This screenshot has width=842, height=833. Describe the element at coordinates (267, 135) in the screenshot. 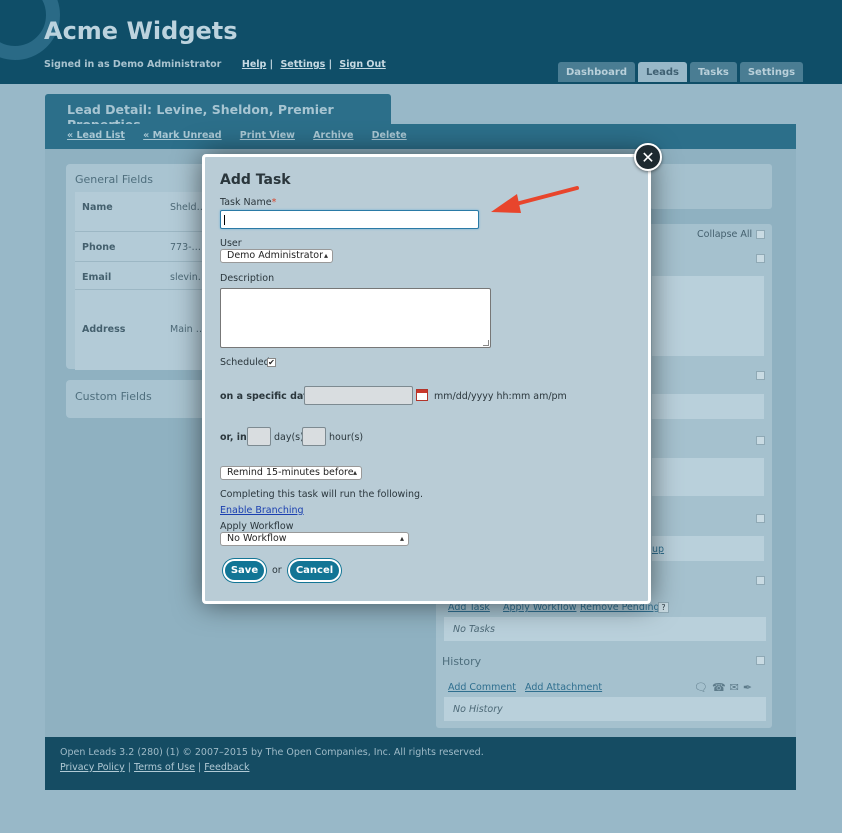

I see `print-view-link: Print View` at that location.